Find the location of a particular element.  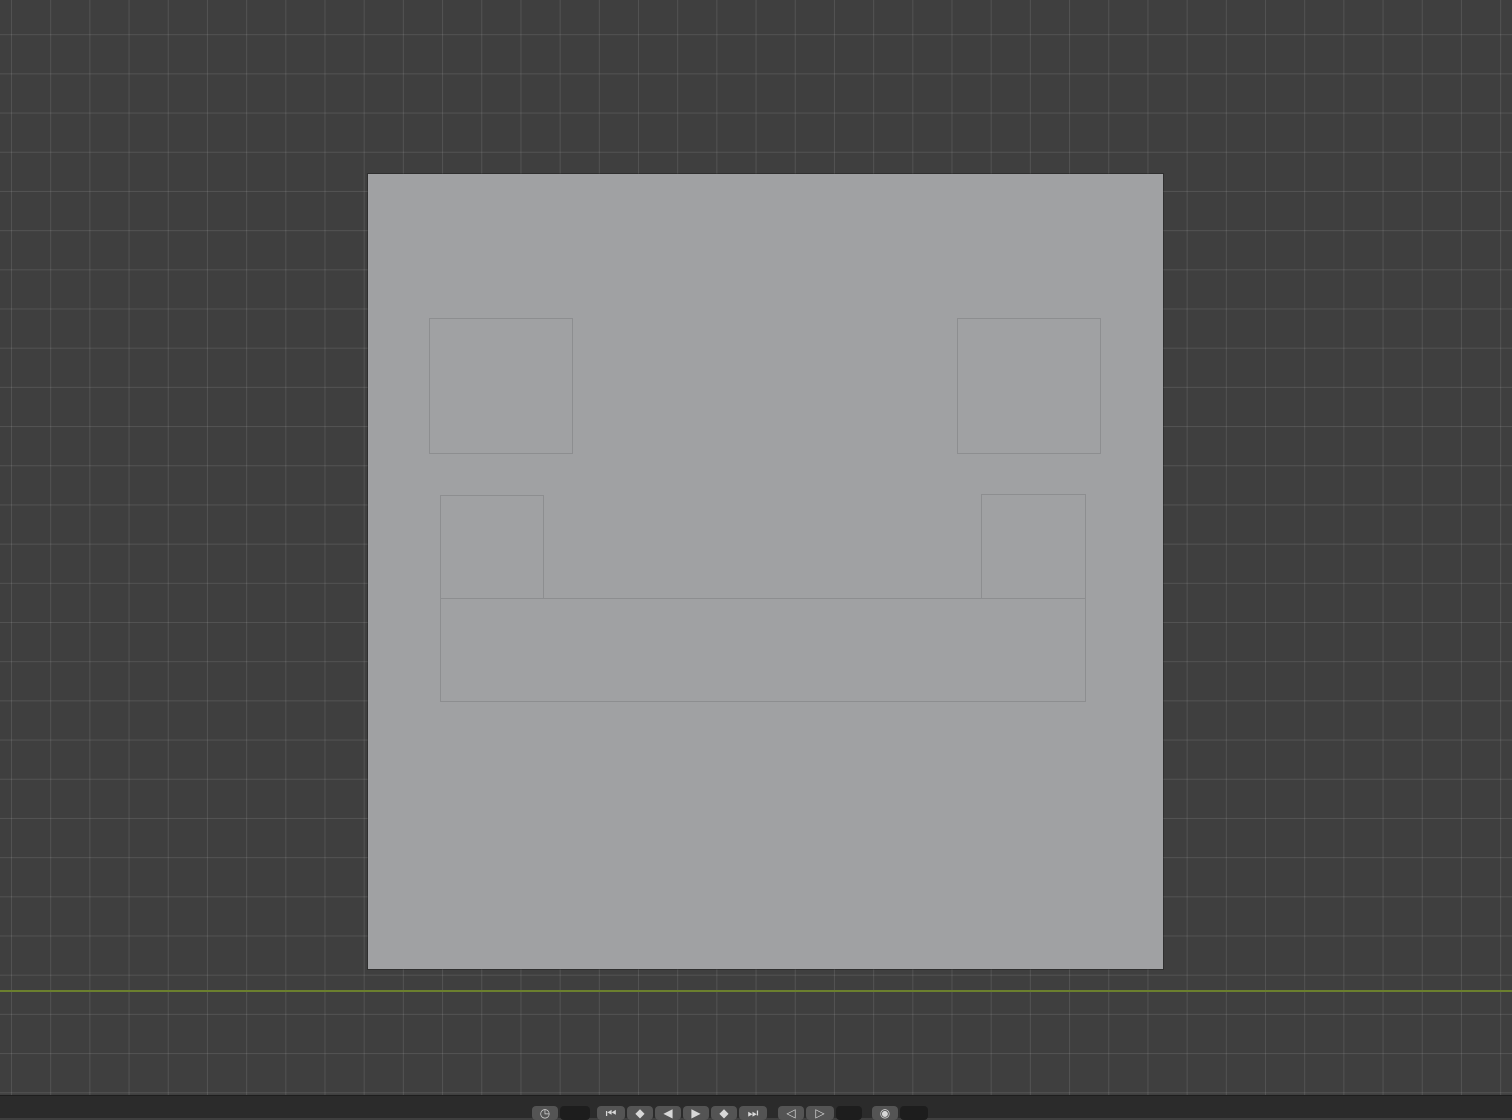

mouth-right-corner-block is located at coordinates (1033, 546).